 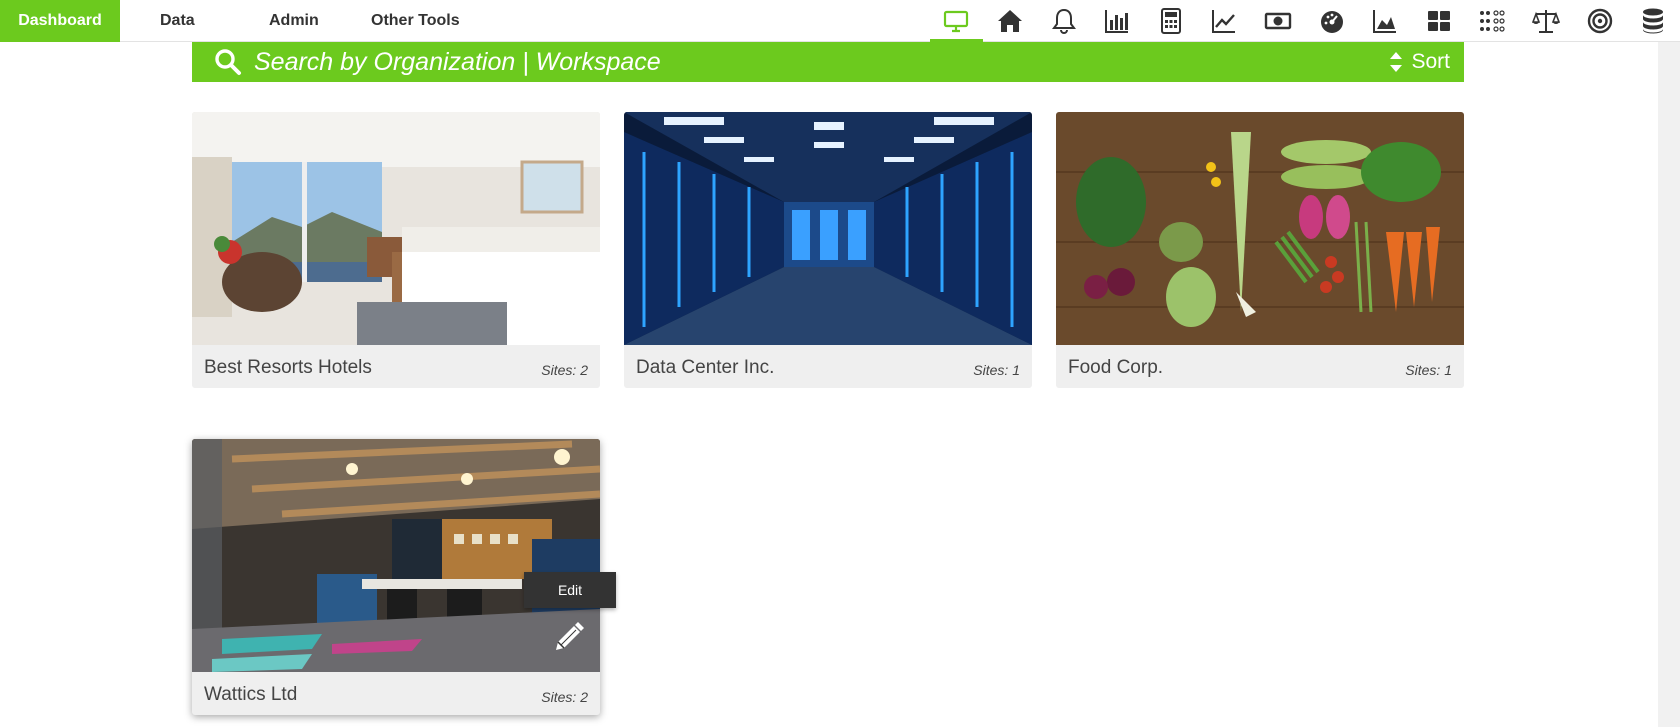 I want to click on page-scrollbar, so click(x=1669, y=384).